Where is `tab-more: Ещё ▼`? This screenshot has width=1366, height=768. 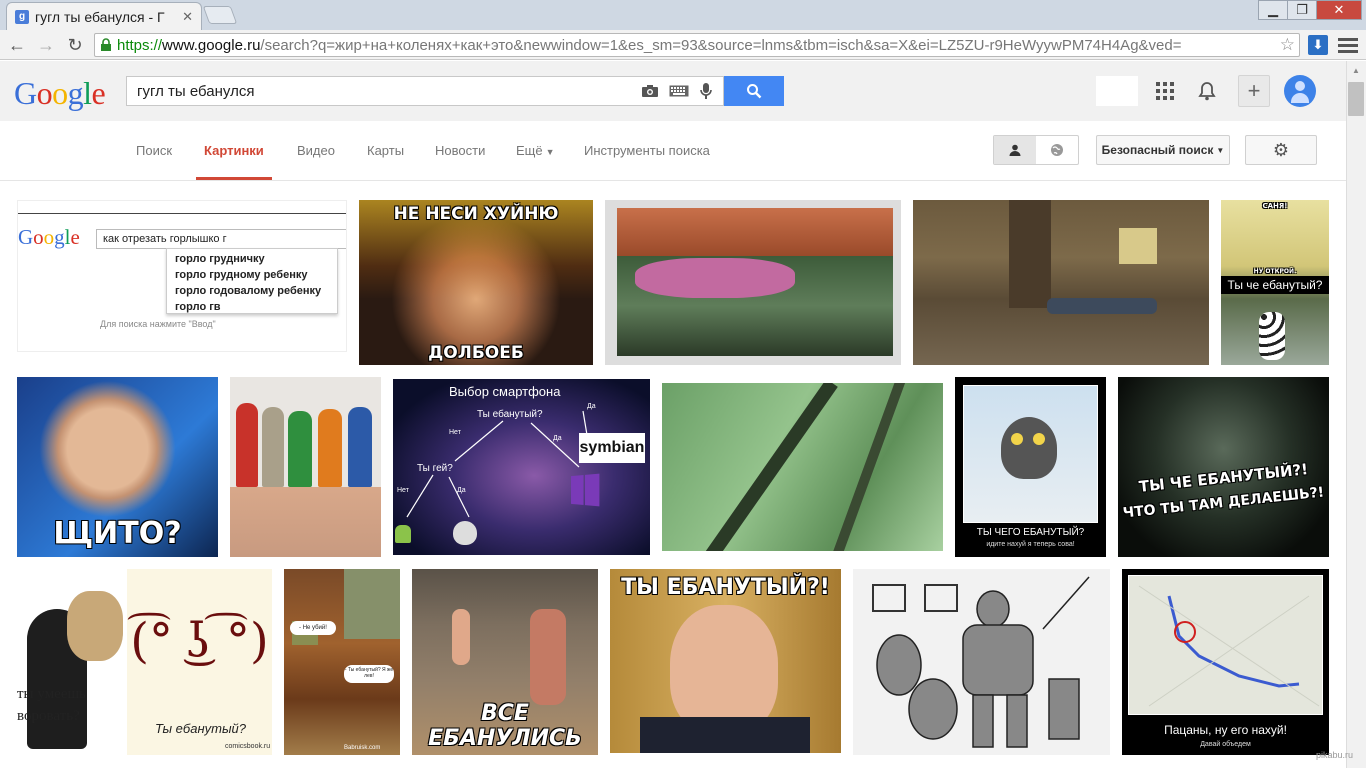 tab-more: Ещё ▼ is located at coordinates (535, 150).